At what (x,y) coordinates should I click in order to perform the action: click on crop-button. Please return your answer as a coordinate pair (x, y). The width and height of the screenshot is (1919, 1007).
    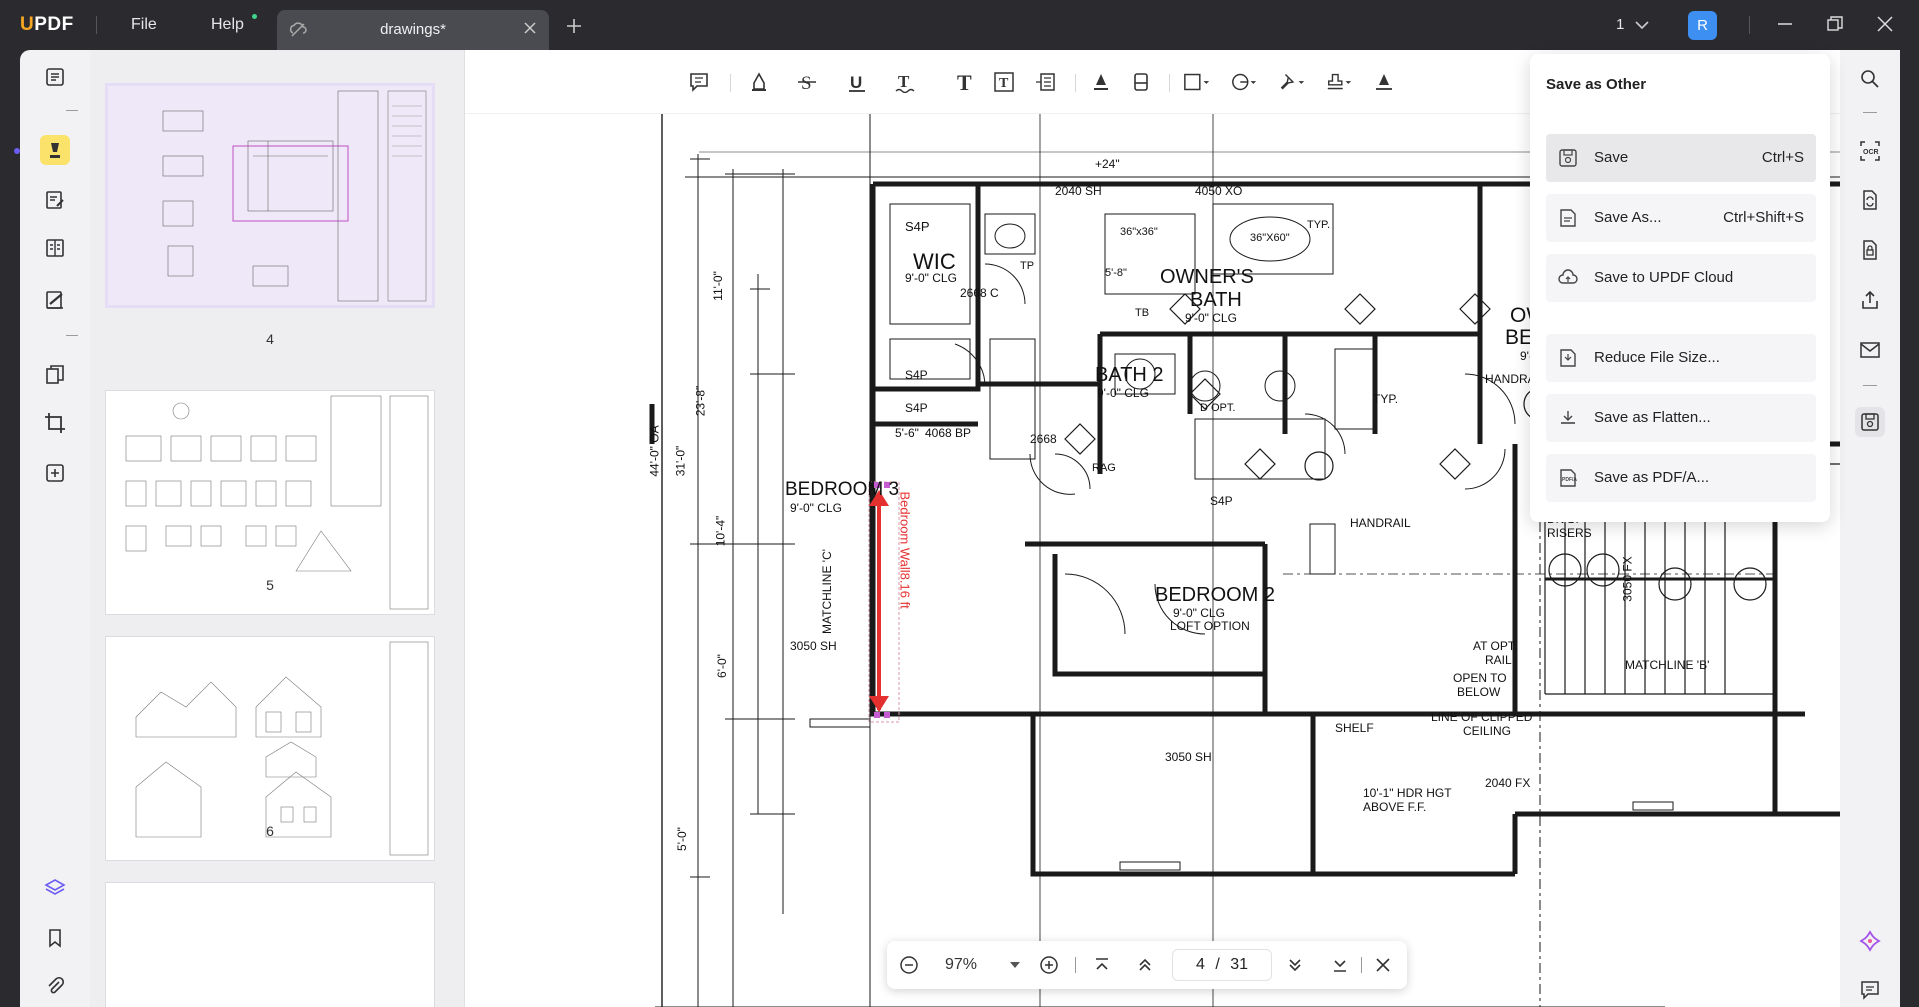
    Looking at the image, I should click on (55, 423).